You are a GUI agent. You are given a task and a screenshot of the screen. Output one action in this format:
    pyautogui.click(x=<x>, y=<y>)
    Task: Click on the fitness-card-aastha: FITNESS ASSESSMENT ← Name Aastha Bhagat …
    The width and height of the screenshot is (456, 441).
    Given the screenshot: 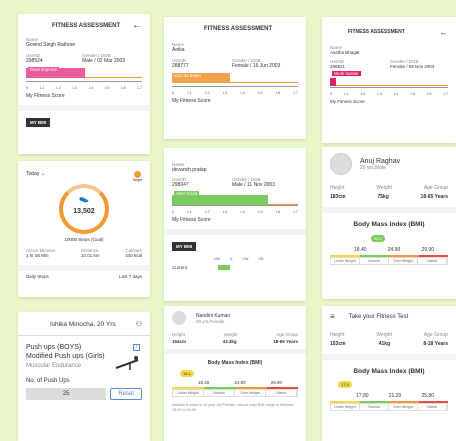 What is the action you would take?
    pyautogui.click(x=389, y=80)
    